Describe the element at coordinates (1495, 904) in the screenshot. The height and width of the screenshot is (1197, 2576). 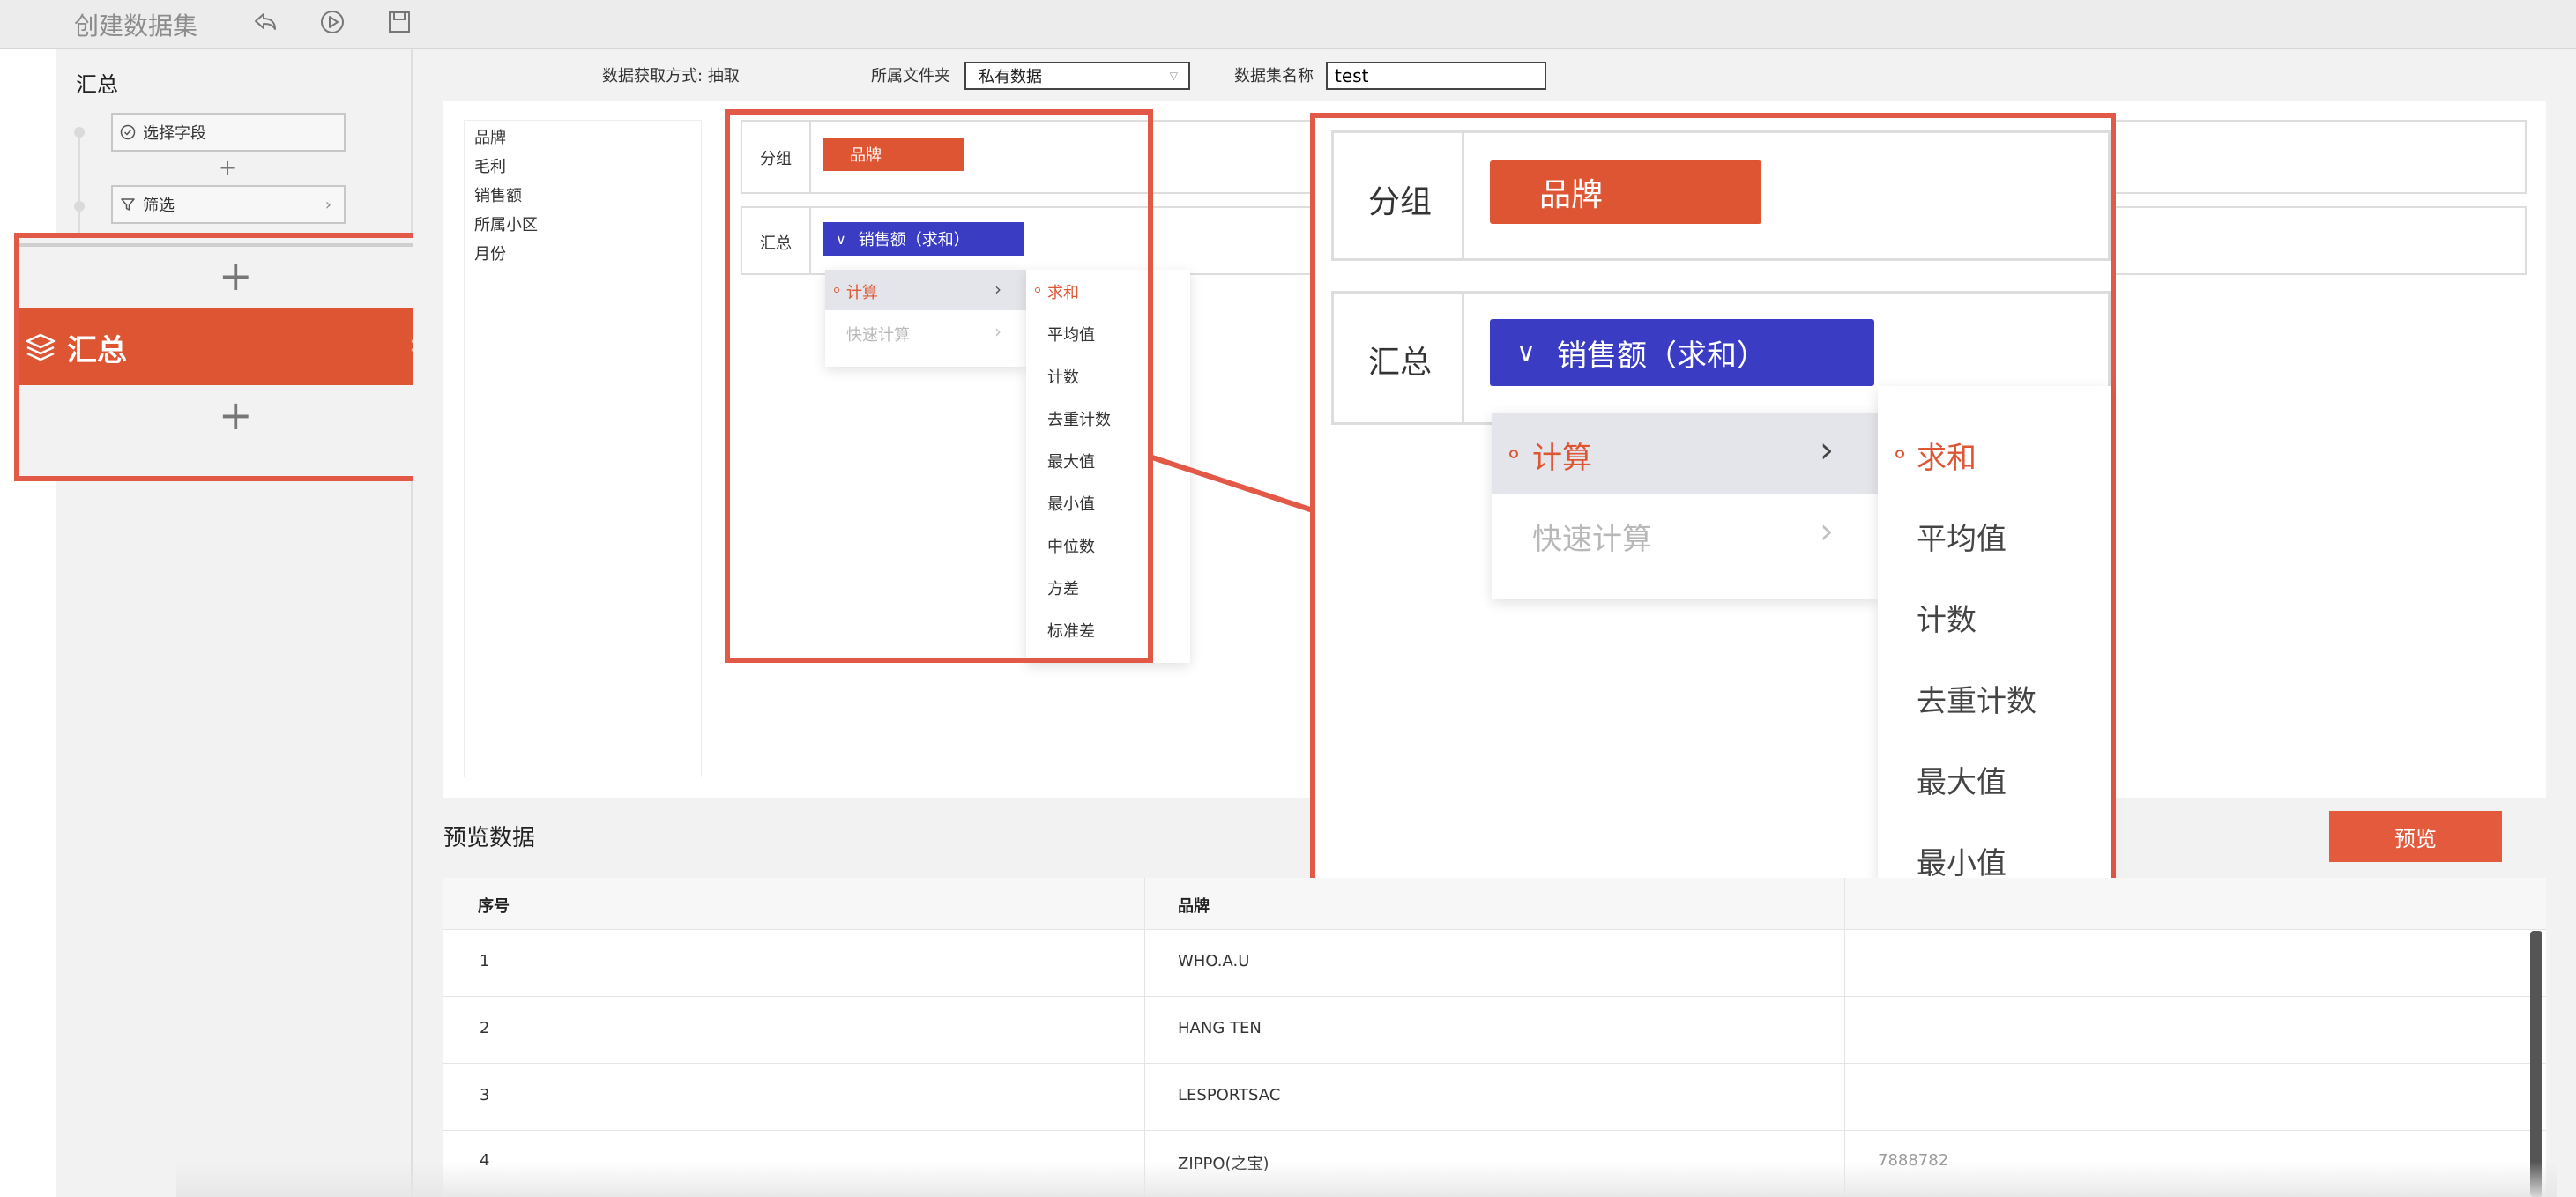
I see `table-header` at that location.